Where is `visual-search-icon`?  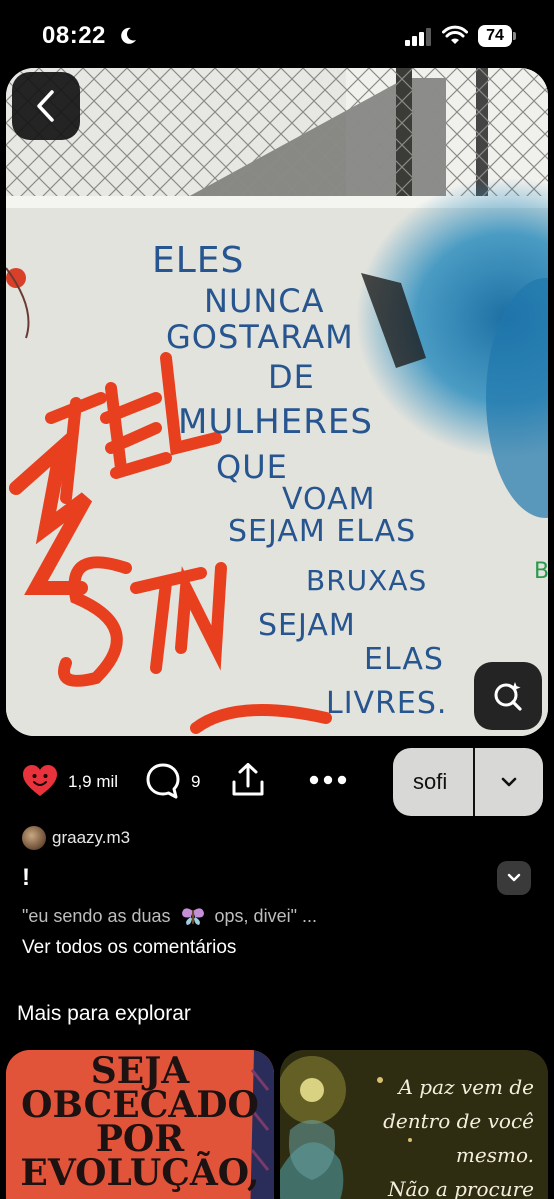
visual-search-icon is located at coordinates (508, 696).